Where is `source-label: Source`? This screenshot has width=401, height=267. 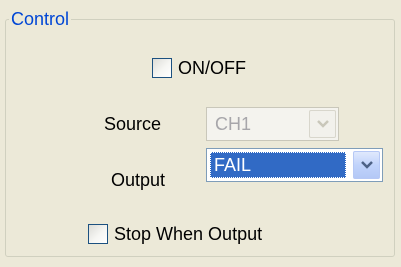 source-label: Source is located at coordinates (133, 124).